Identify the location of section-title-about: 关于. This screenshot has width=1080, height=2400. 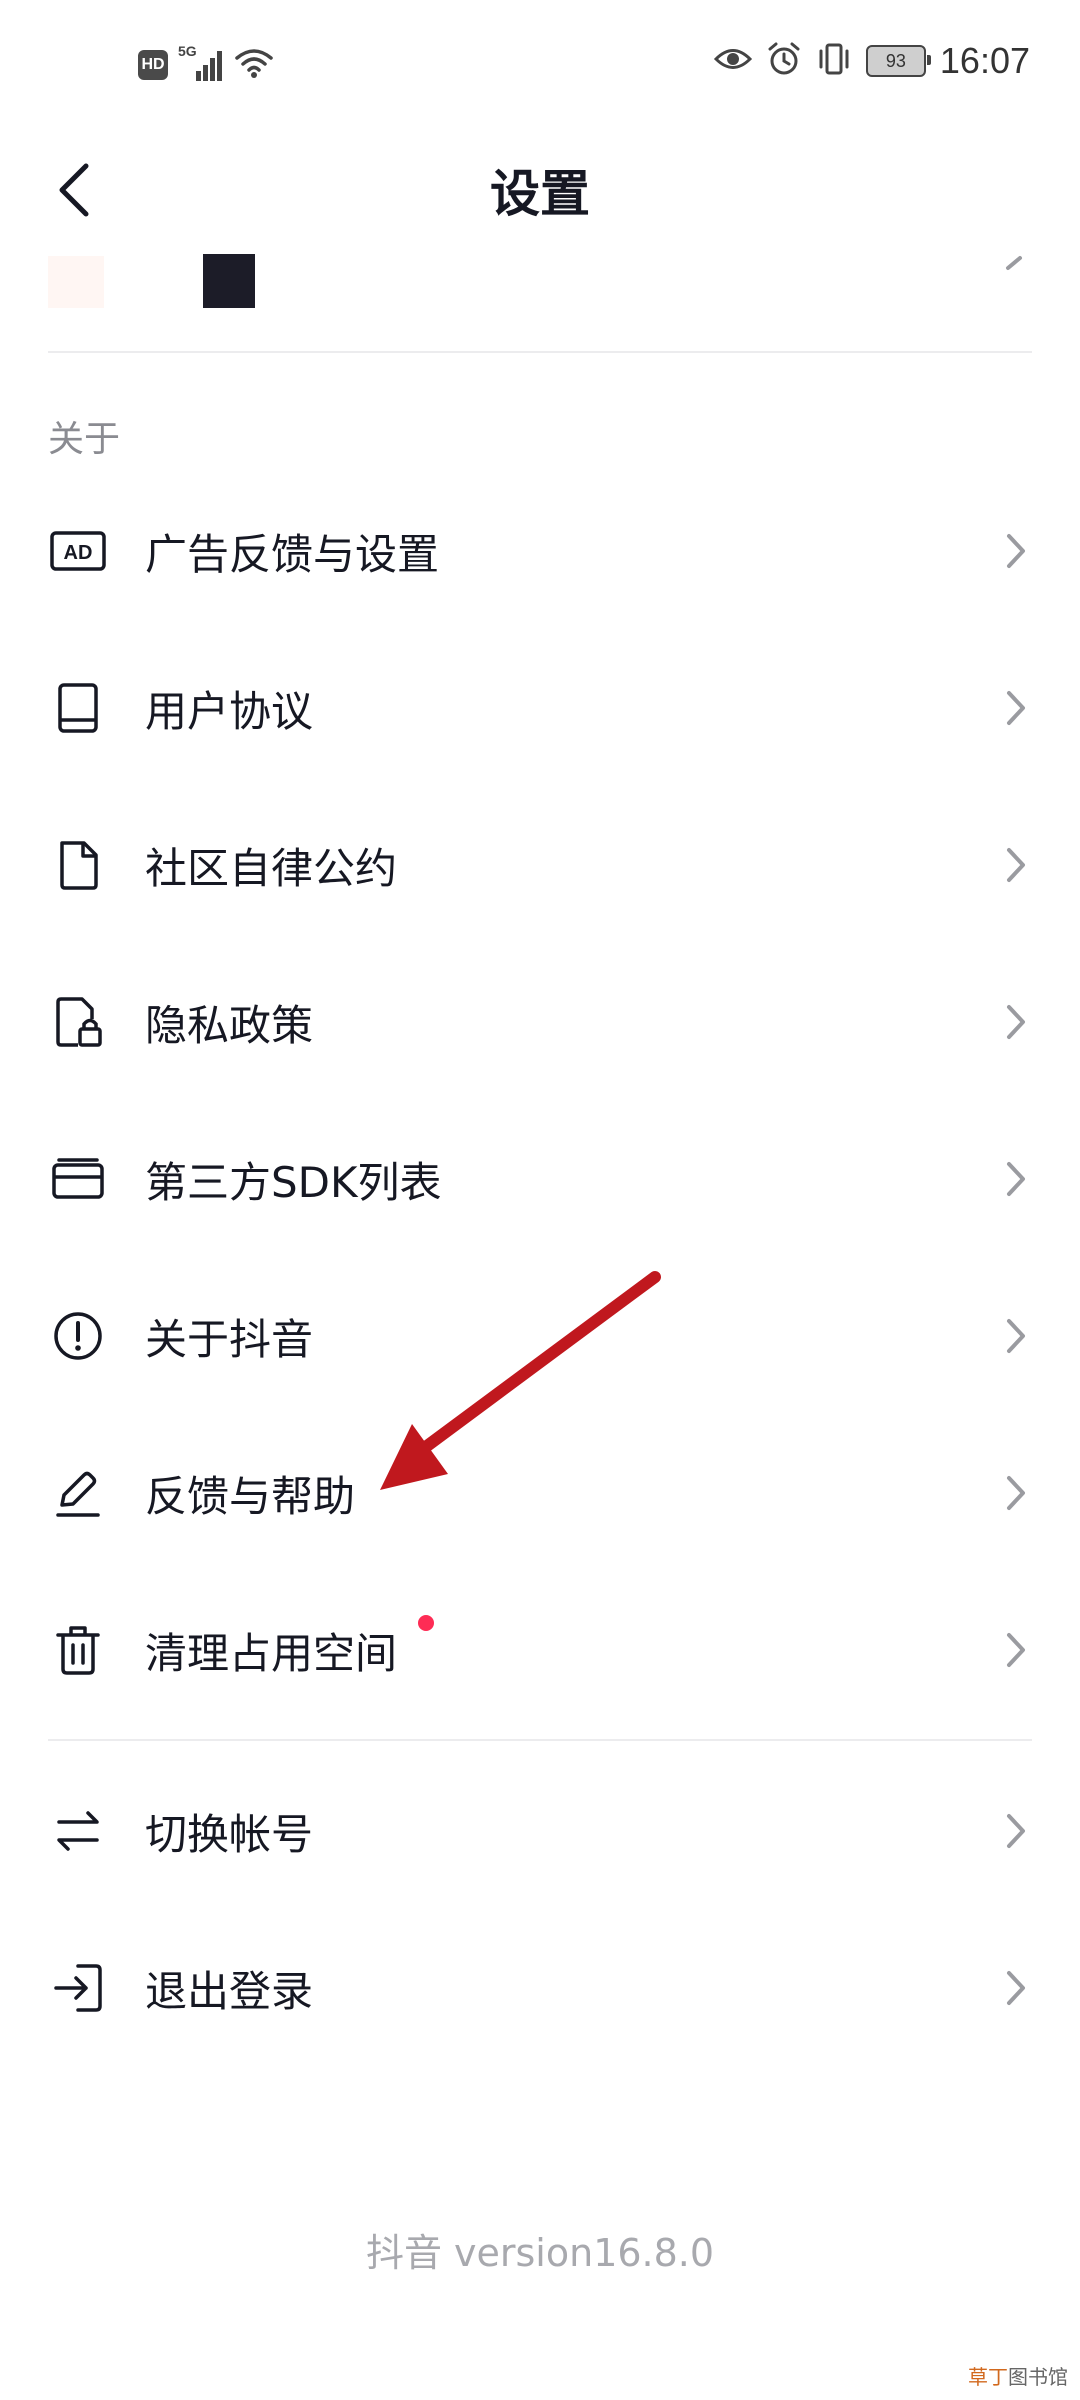
(84, 439).